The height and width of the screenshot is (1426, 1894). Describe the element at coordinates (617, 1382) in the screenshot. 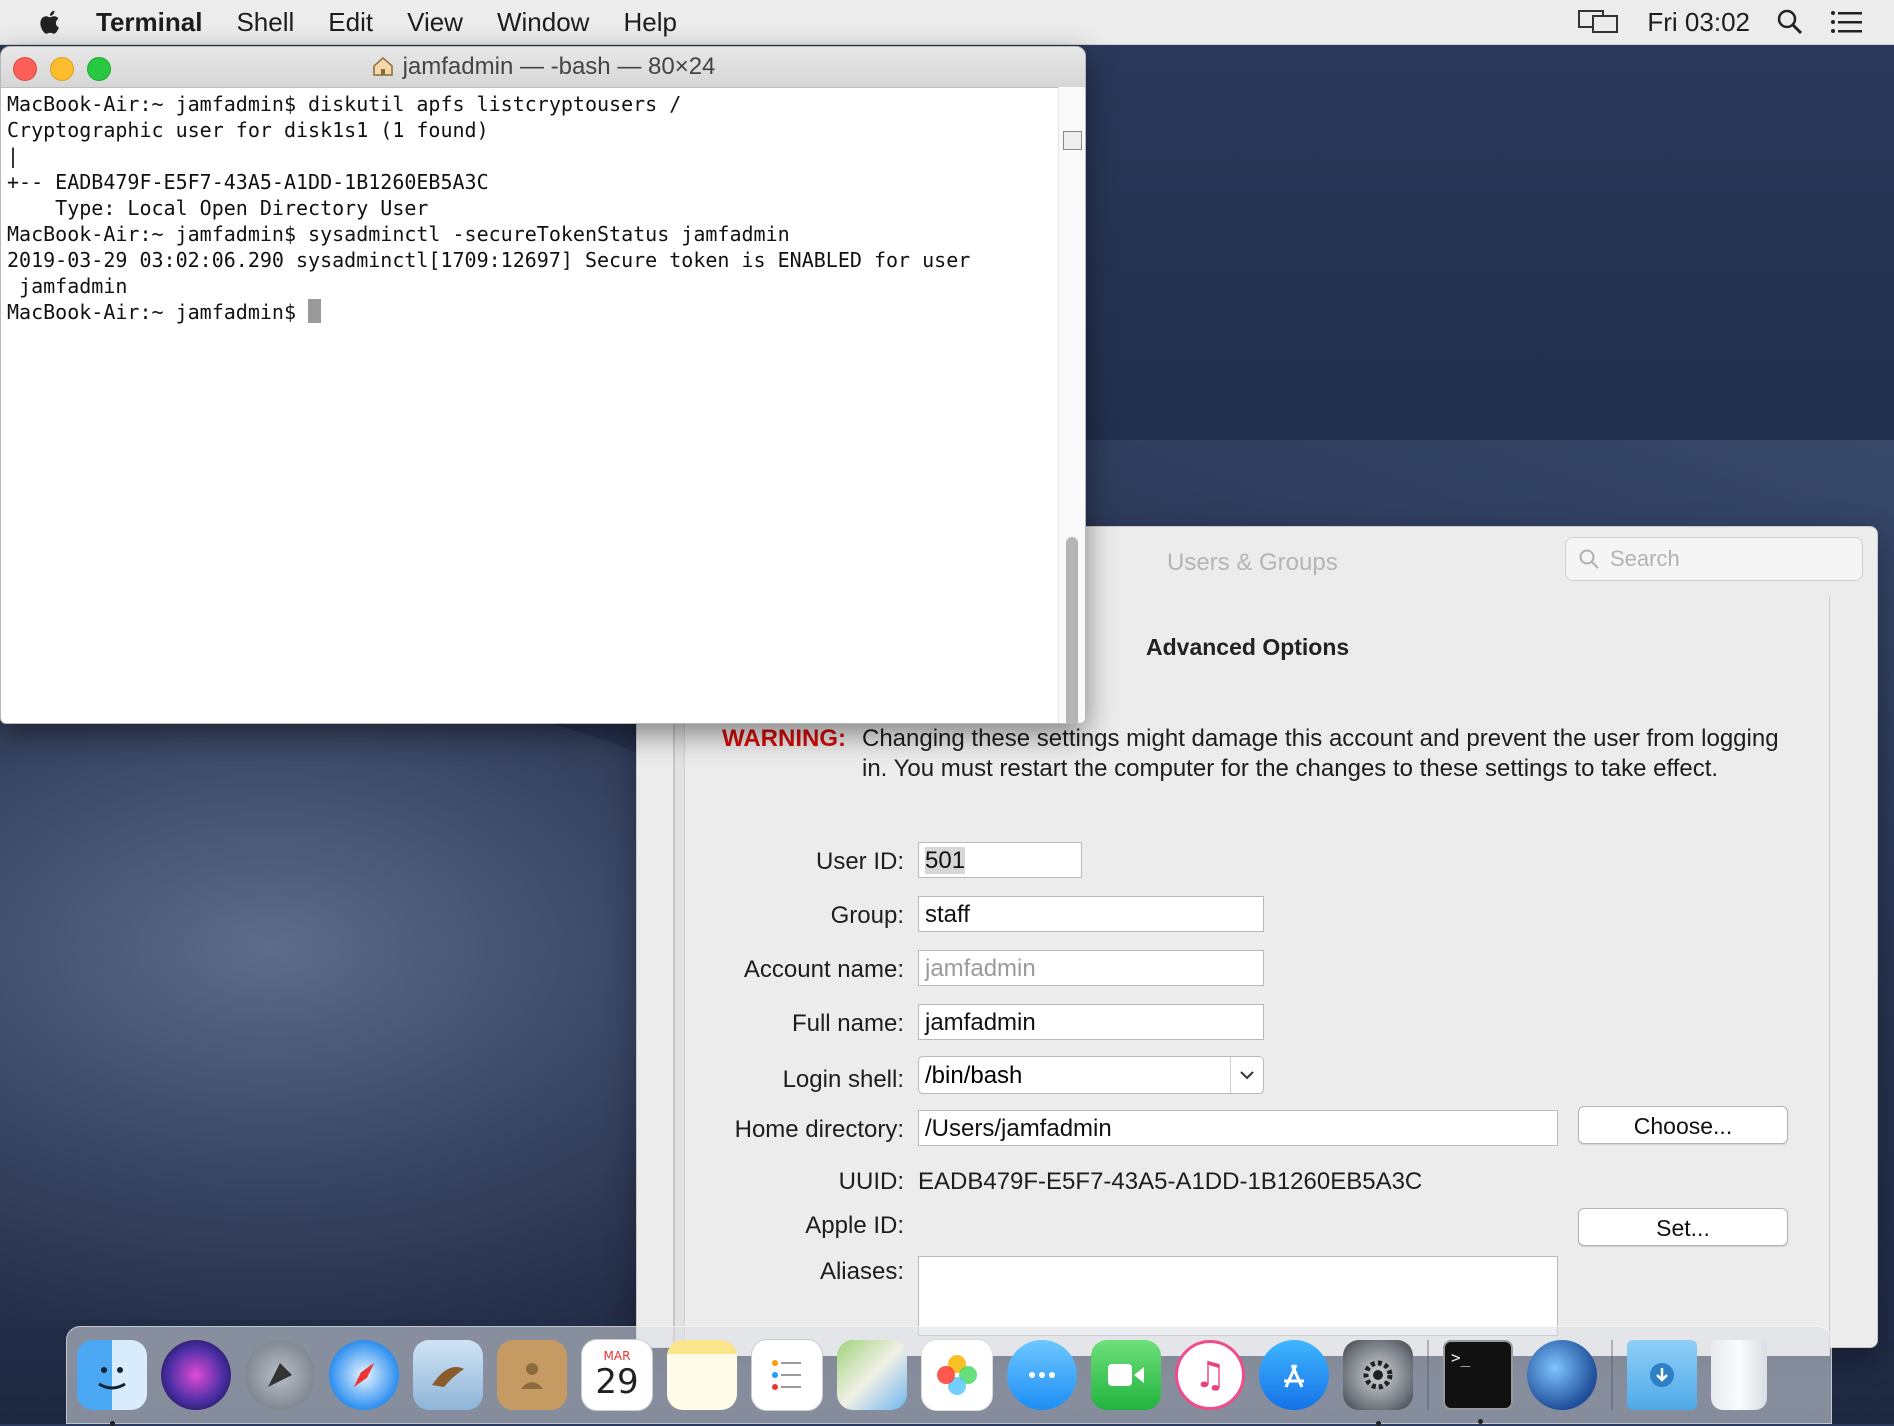

I see `calendar-day: 29` at that location.